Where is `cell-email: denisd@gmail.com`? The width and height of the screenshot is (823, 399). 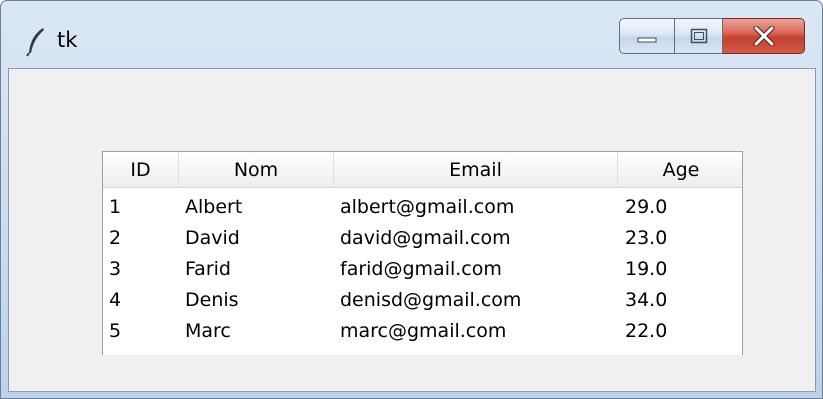 cell-email: denisd@gmail.com is located at coordinates (431, 300).